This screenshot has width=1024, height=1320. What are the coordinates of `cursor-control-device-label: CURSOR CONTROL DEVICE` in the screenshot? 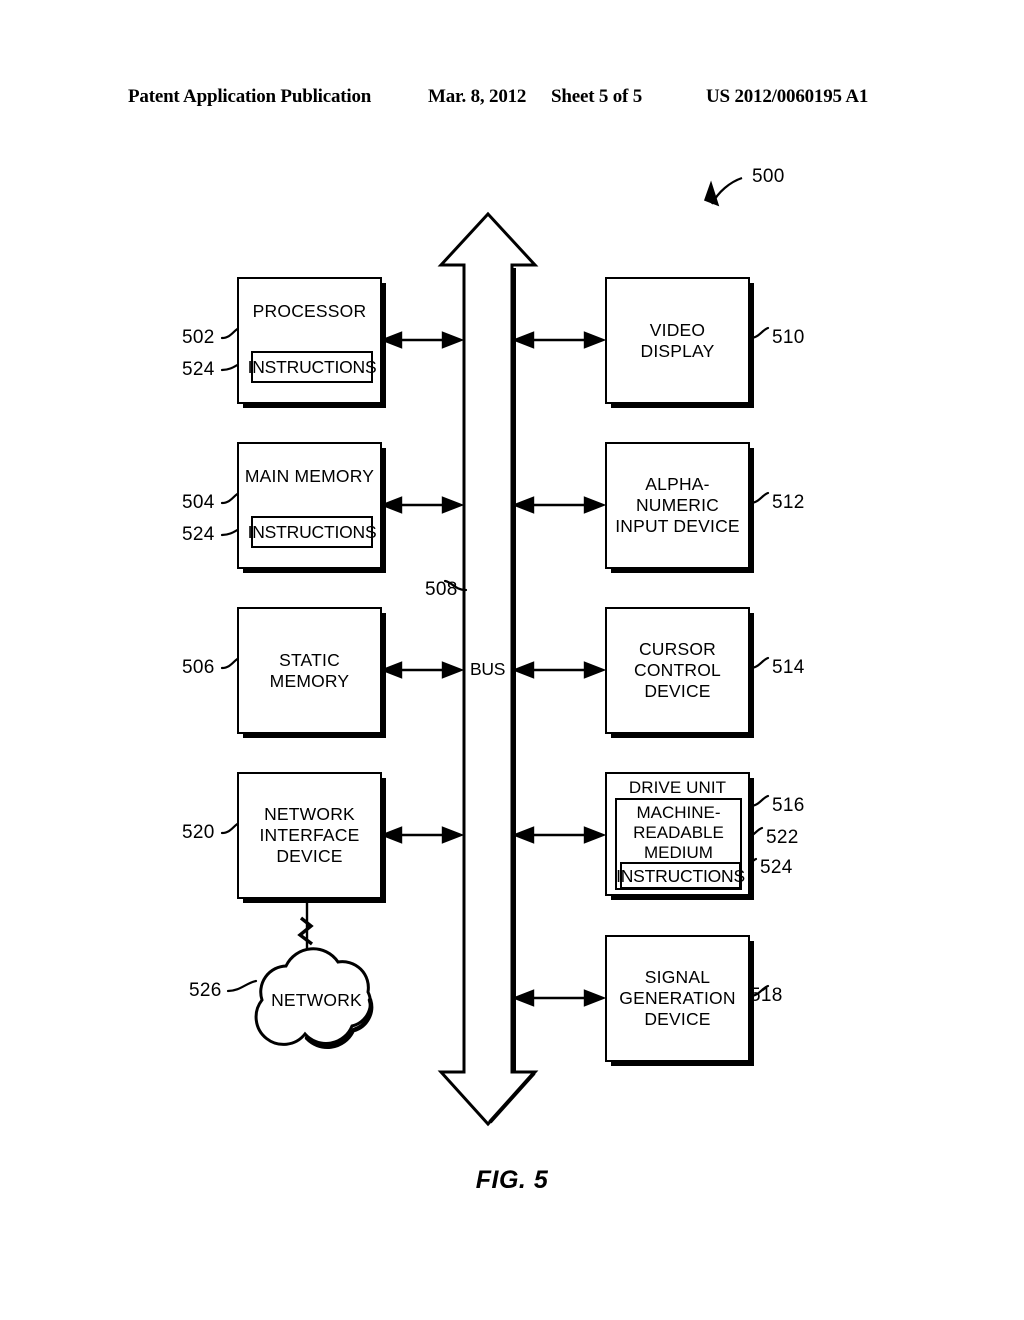 It's located at (677, 670).